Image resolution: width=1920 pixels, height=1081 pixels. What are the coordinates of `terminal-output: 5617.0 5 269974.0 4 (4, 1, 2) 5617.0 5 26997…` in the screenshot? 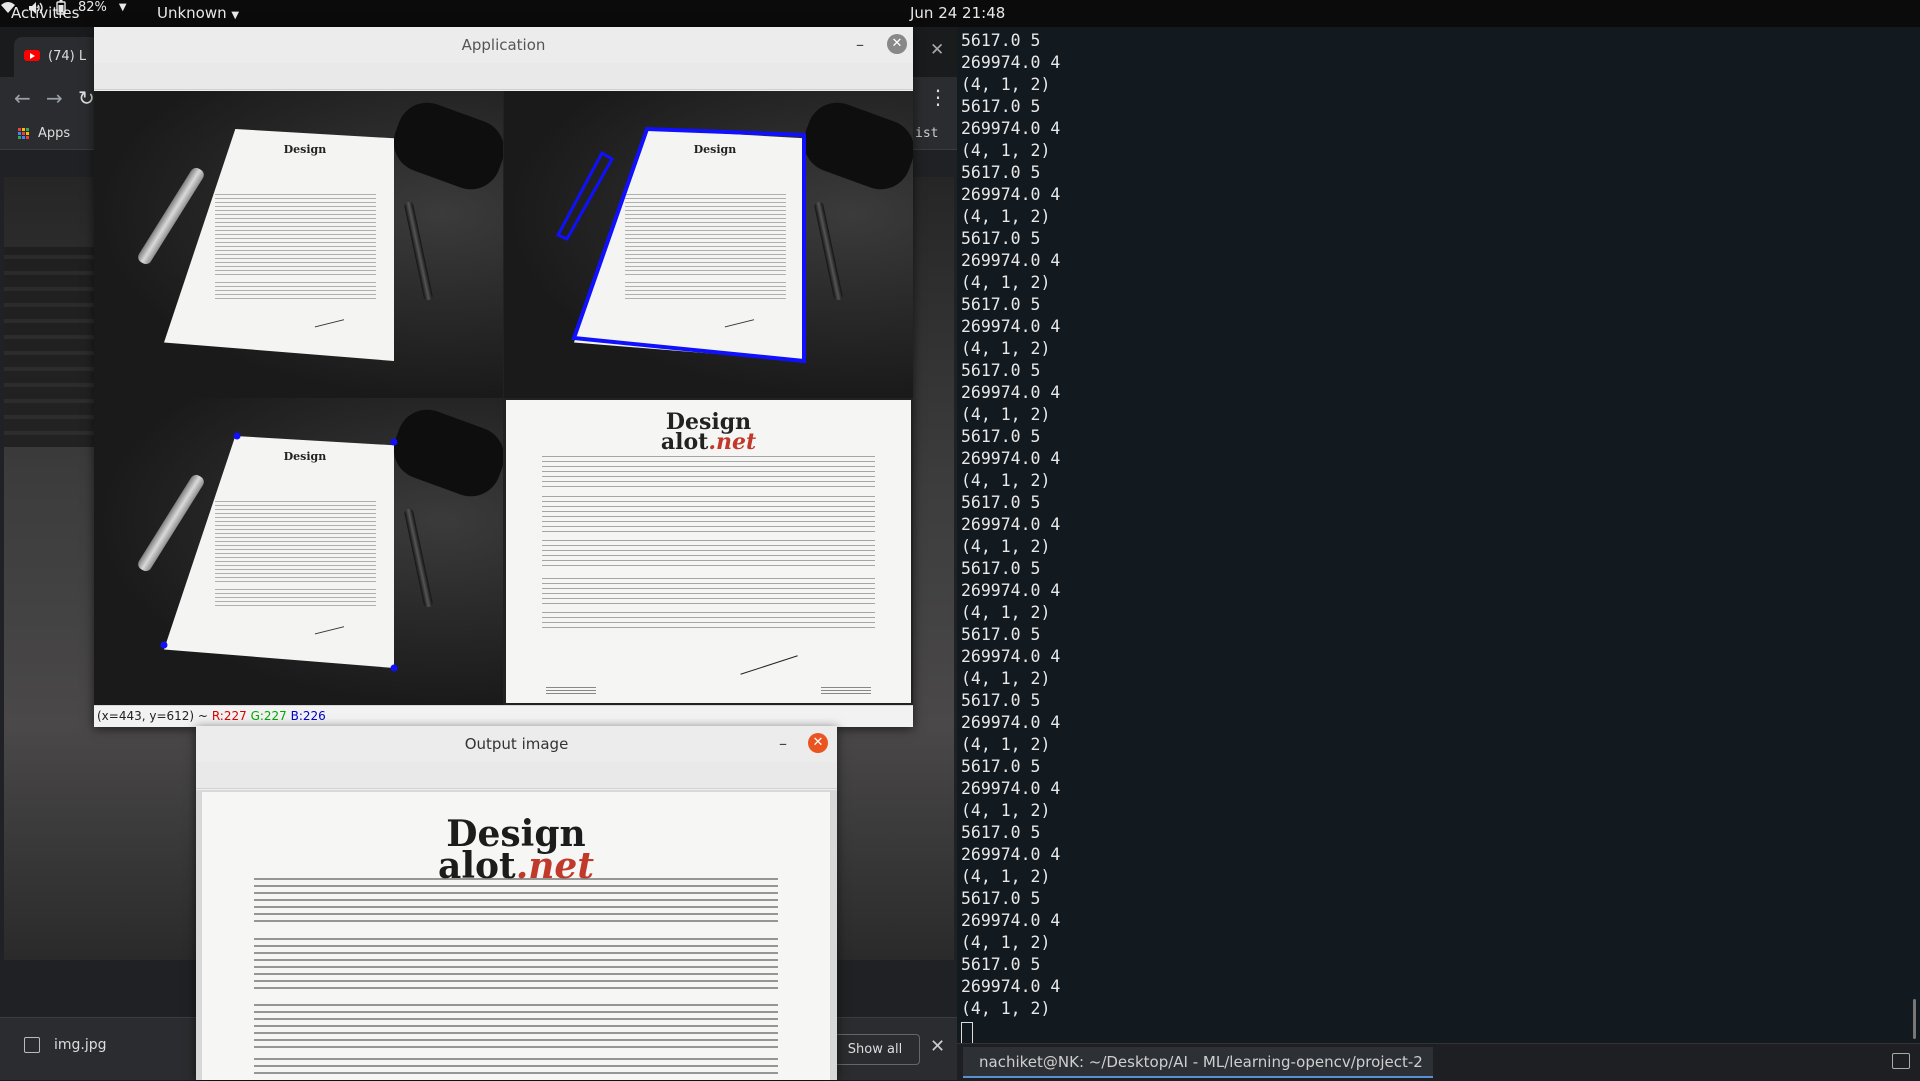 It's located at (1010, 537).